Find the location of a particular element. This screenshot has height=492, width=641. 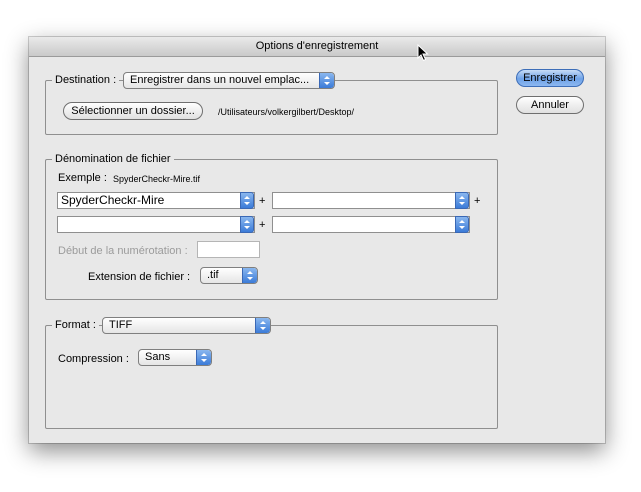

compression-value: Sans is located at coordinates (158, 357).